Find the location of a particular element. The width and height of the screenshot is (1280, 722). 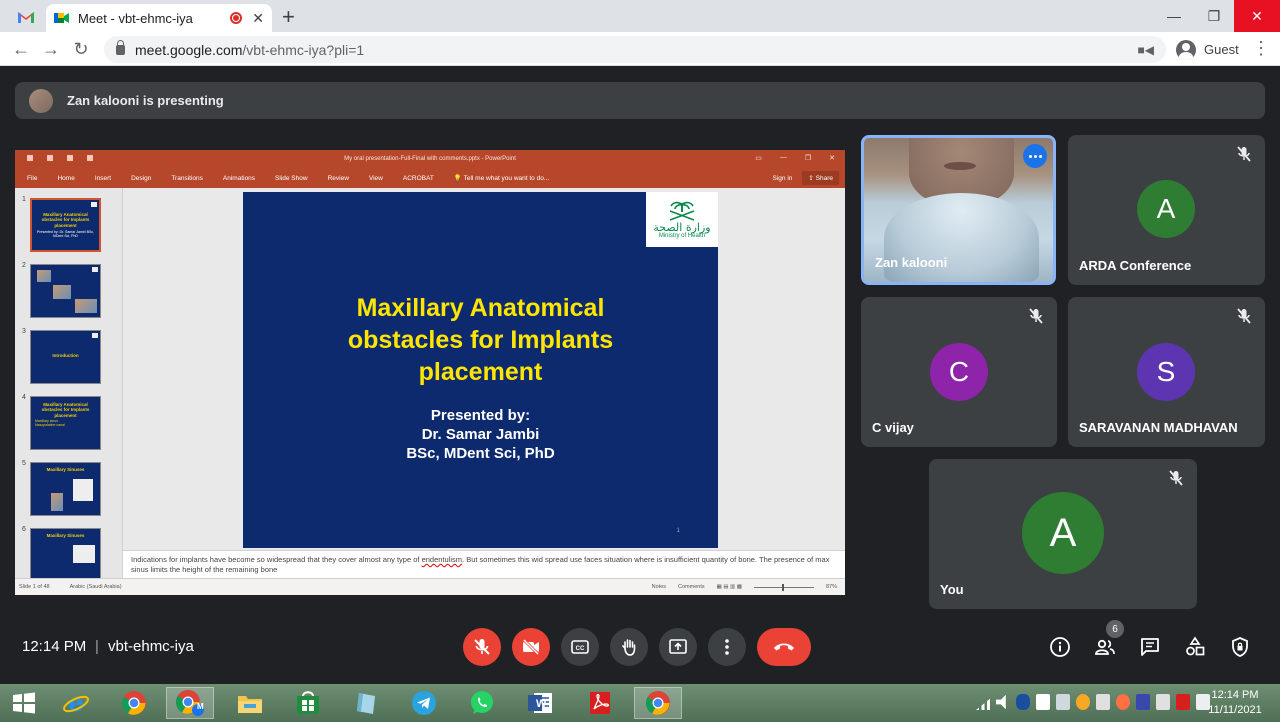

participant-tile-you: A You is located at coordinates (1063, 534).